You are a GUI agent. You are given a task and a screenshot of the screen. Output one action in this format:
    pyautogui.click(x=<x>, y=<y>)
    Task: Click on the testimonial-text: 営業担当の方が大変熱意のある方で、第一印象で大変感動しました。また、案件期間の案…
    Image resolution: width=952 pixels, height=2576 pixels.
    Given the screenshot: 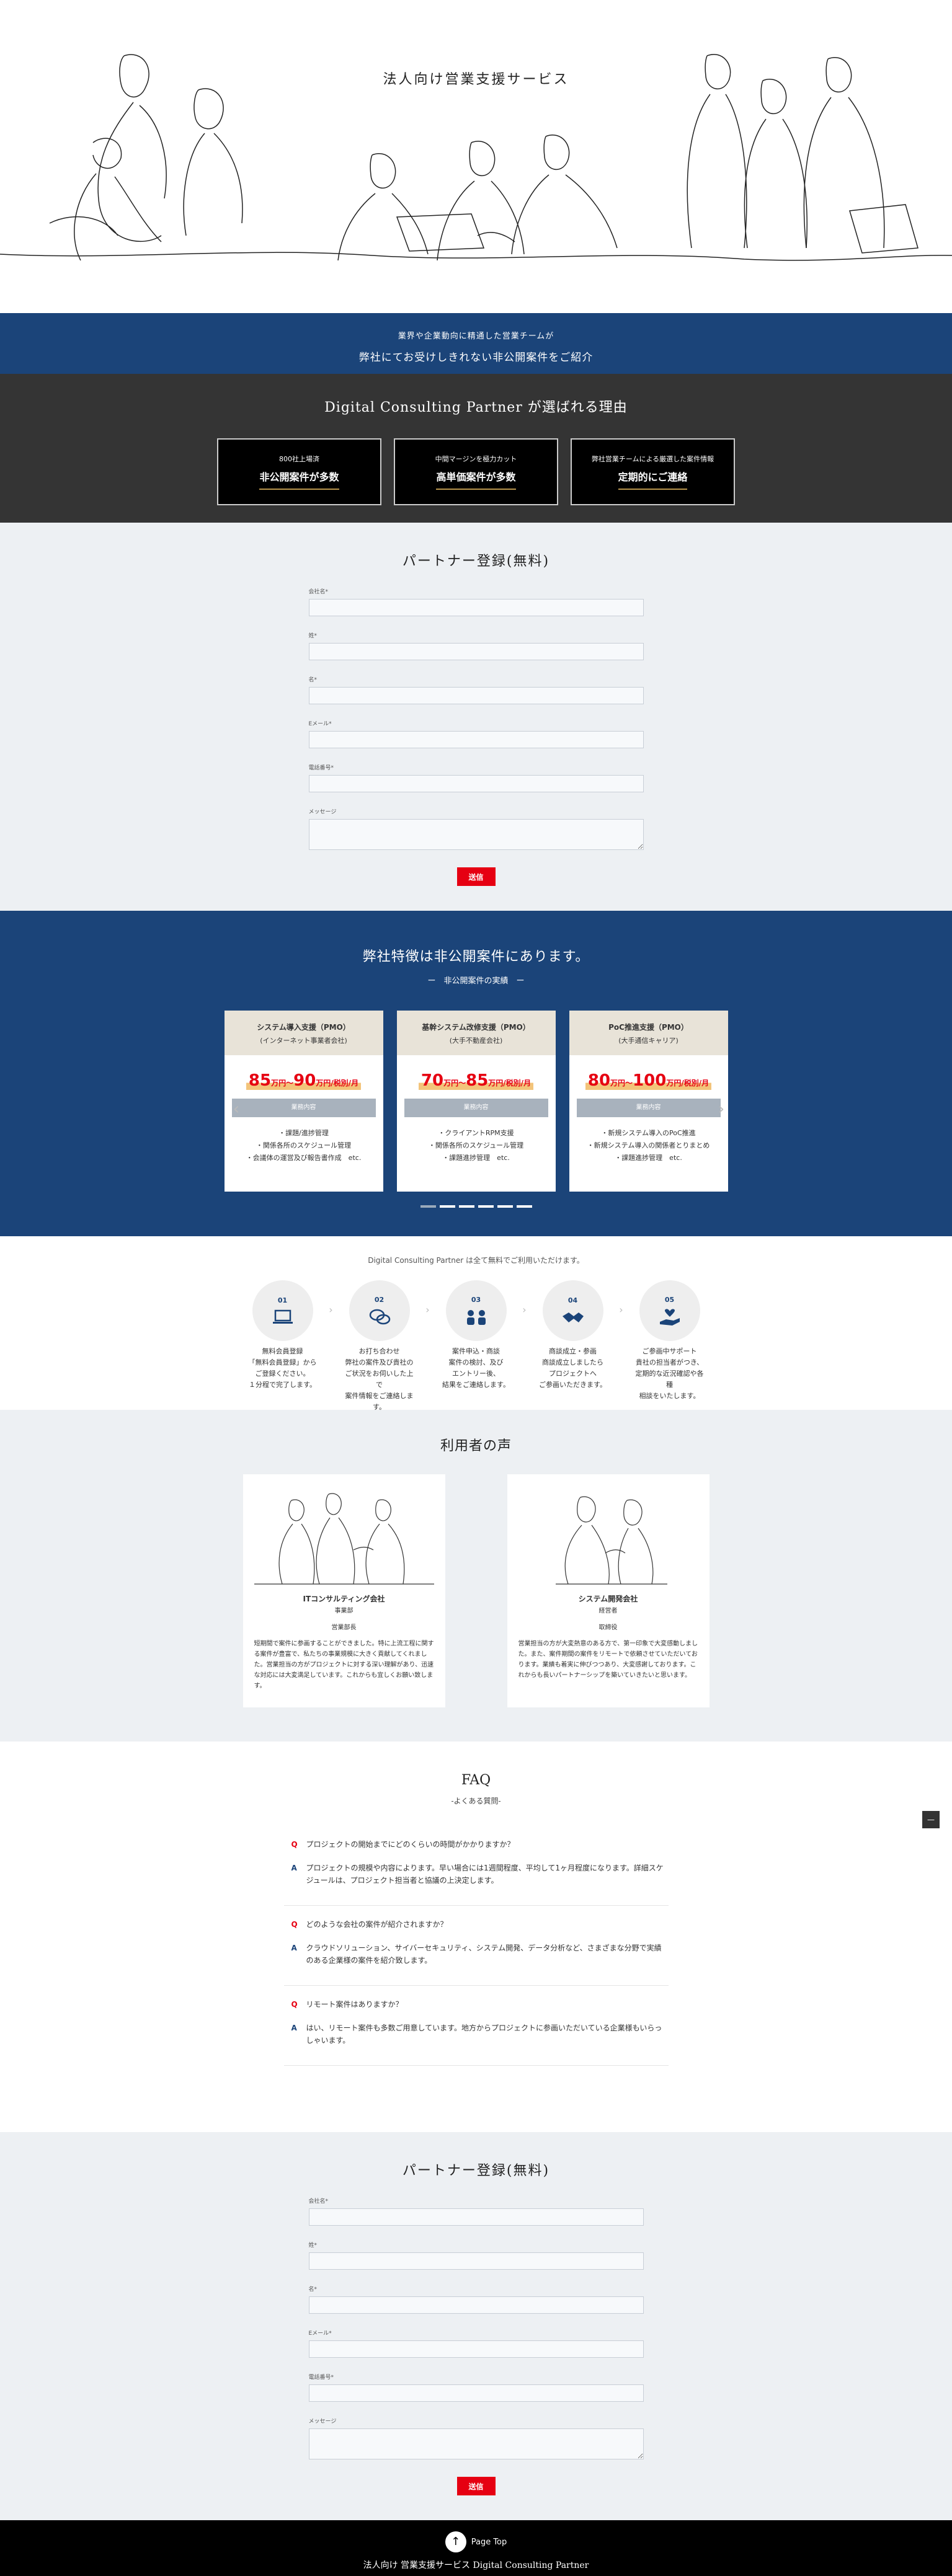 What is the action you would take?
    pyautogui.click(x=608, y=1660)
    